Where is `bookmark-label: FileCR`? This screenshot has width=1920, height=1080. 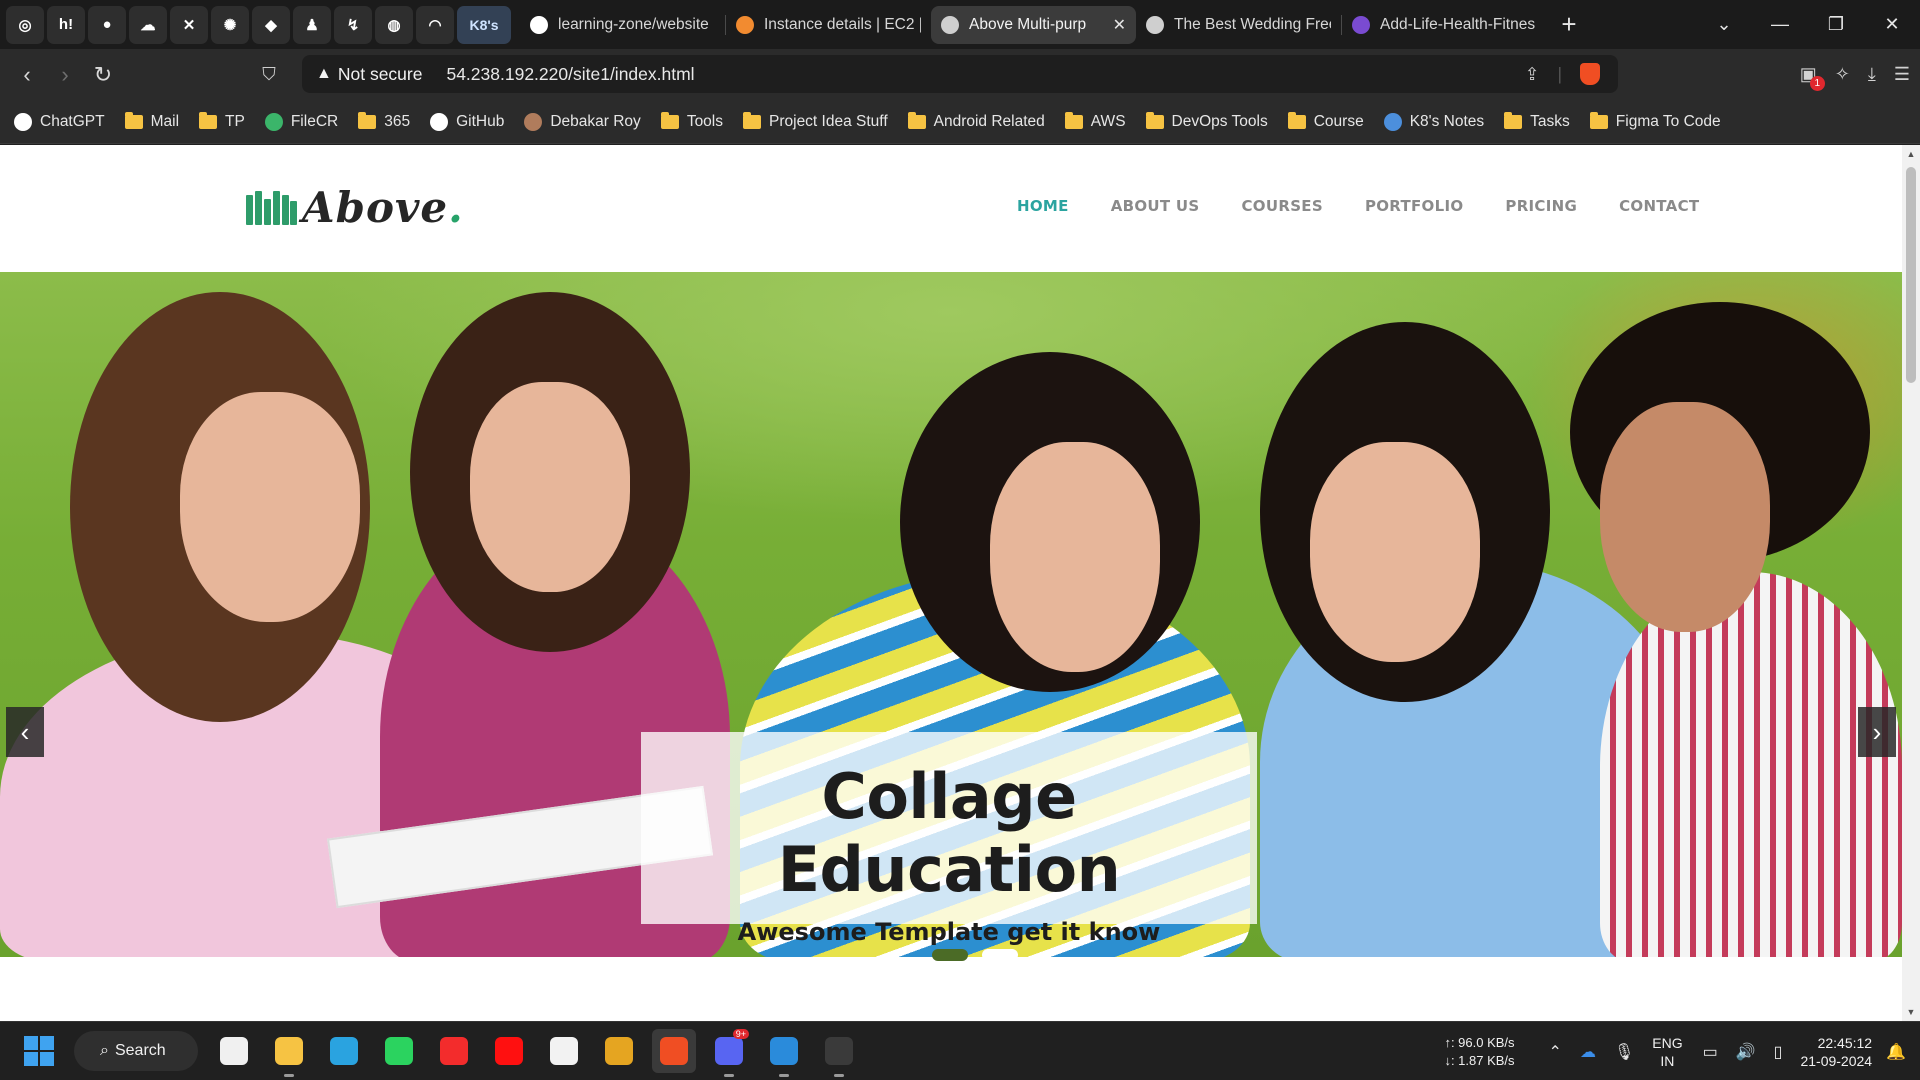
bookmark-label: FileCR is located at coordinates (314, 121).